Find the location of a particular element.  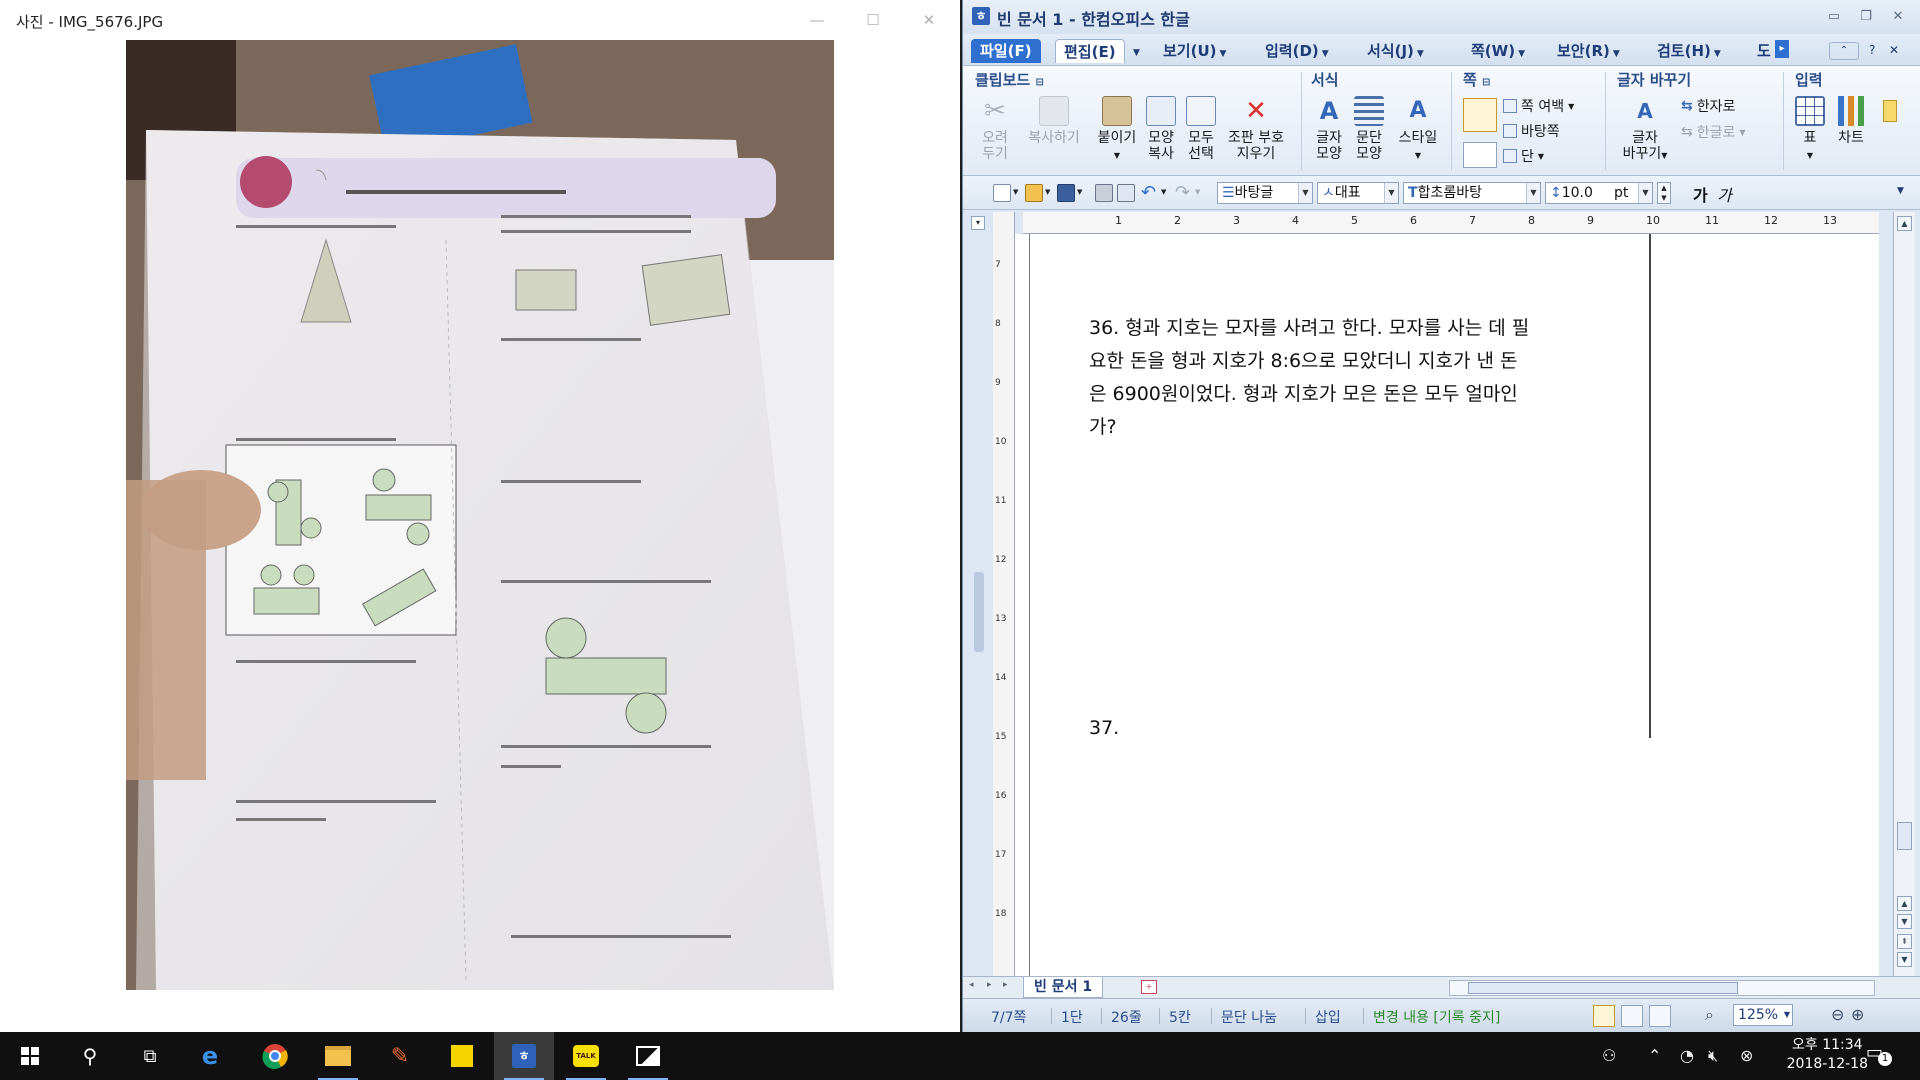

page-setup-icon is located at coordinates (1480, 115).